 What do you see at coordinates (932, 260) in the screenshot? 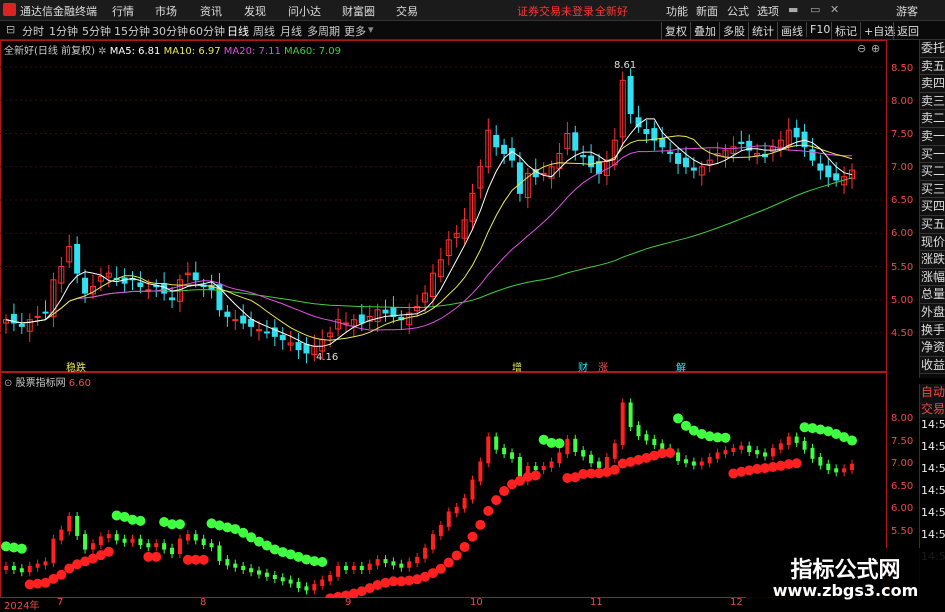
I see `side-item: 涨跌` at bounding box center [932, 260].